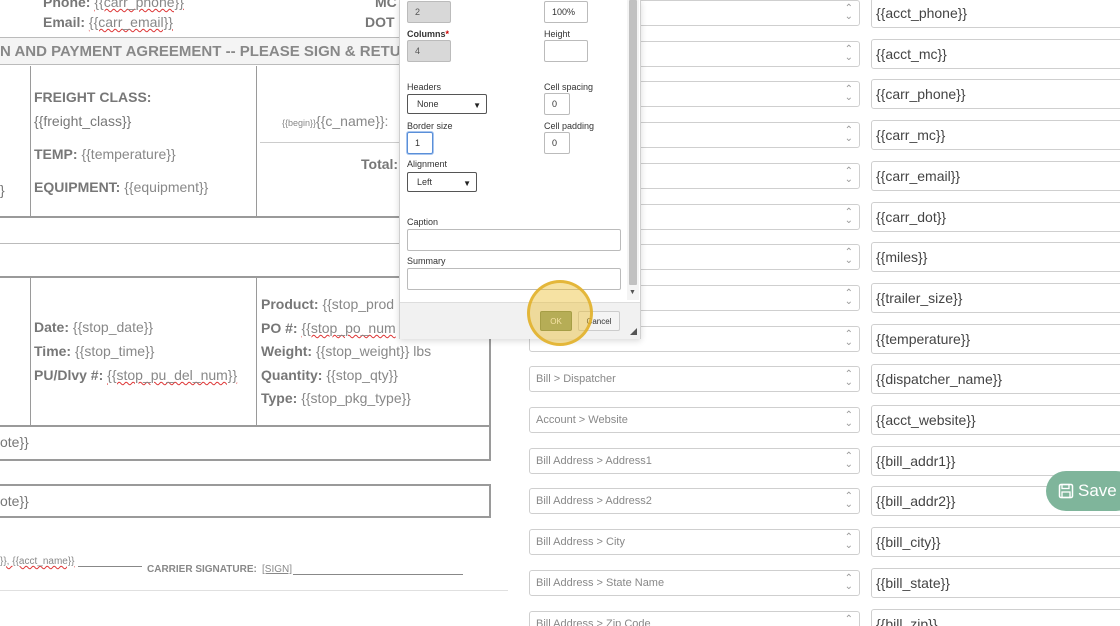  I want to click on template-var-input: {{carr_mc}}, so click(995, 135).